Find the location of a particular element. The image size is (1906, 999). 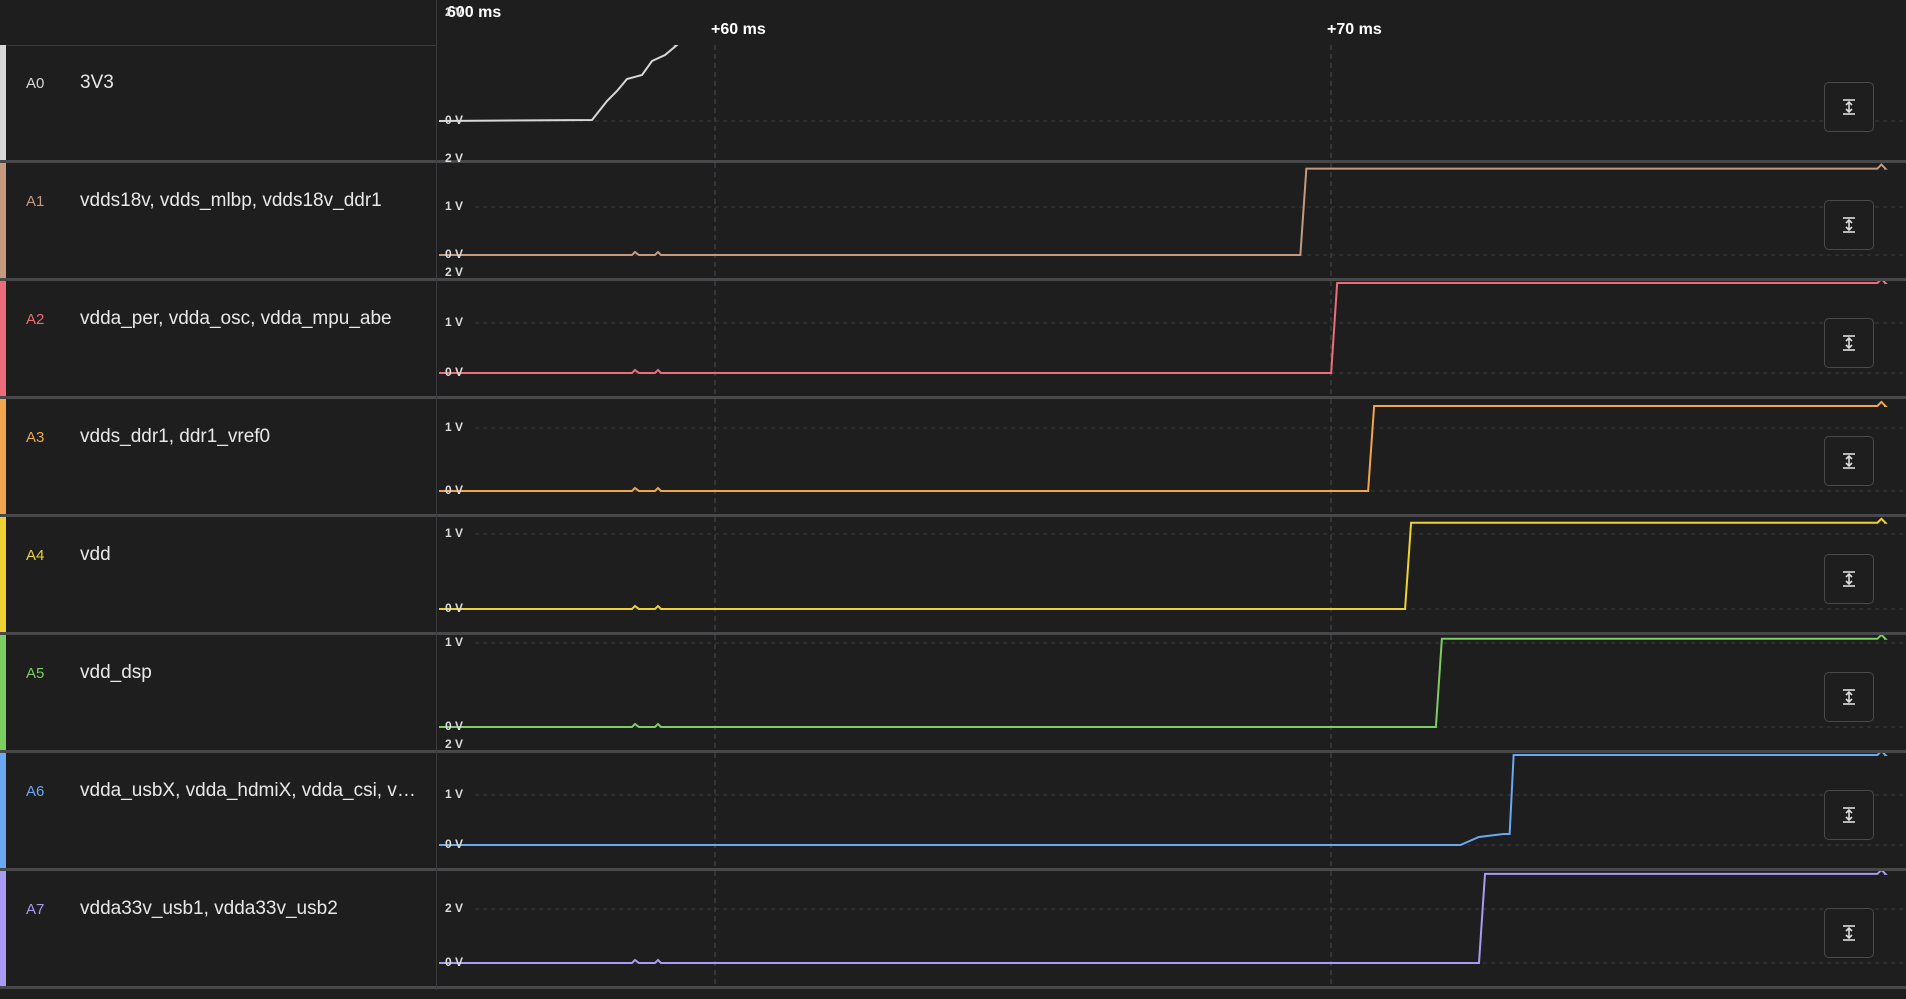

channel-row: A5 vdd_dsp 1 V 0 V is located at coordinates (953, 694).